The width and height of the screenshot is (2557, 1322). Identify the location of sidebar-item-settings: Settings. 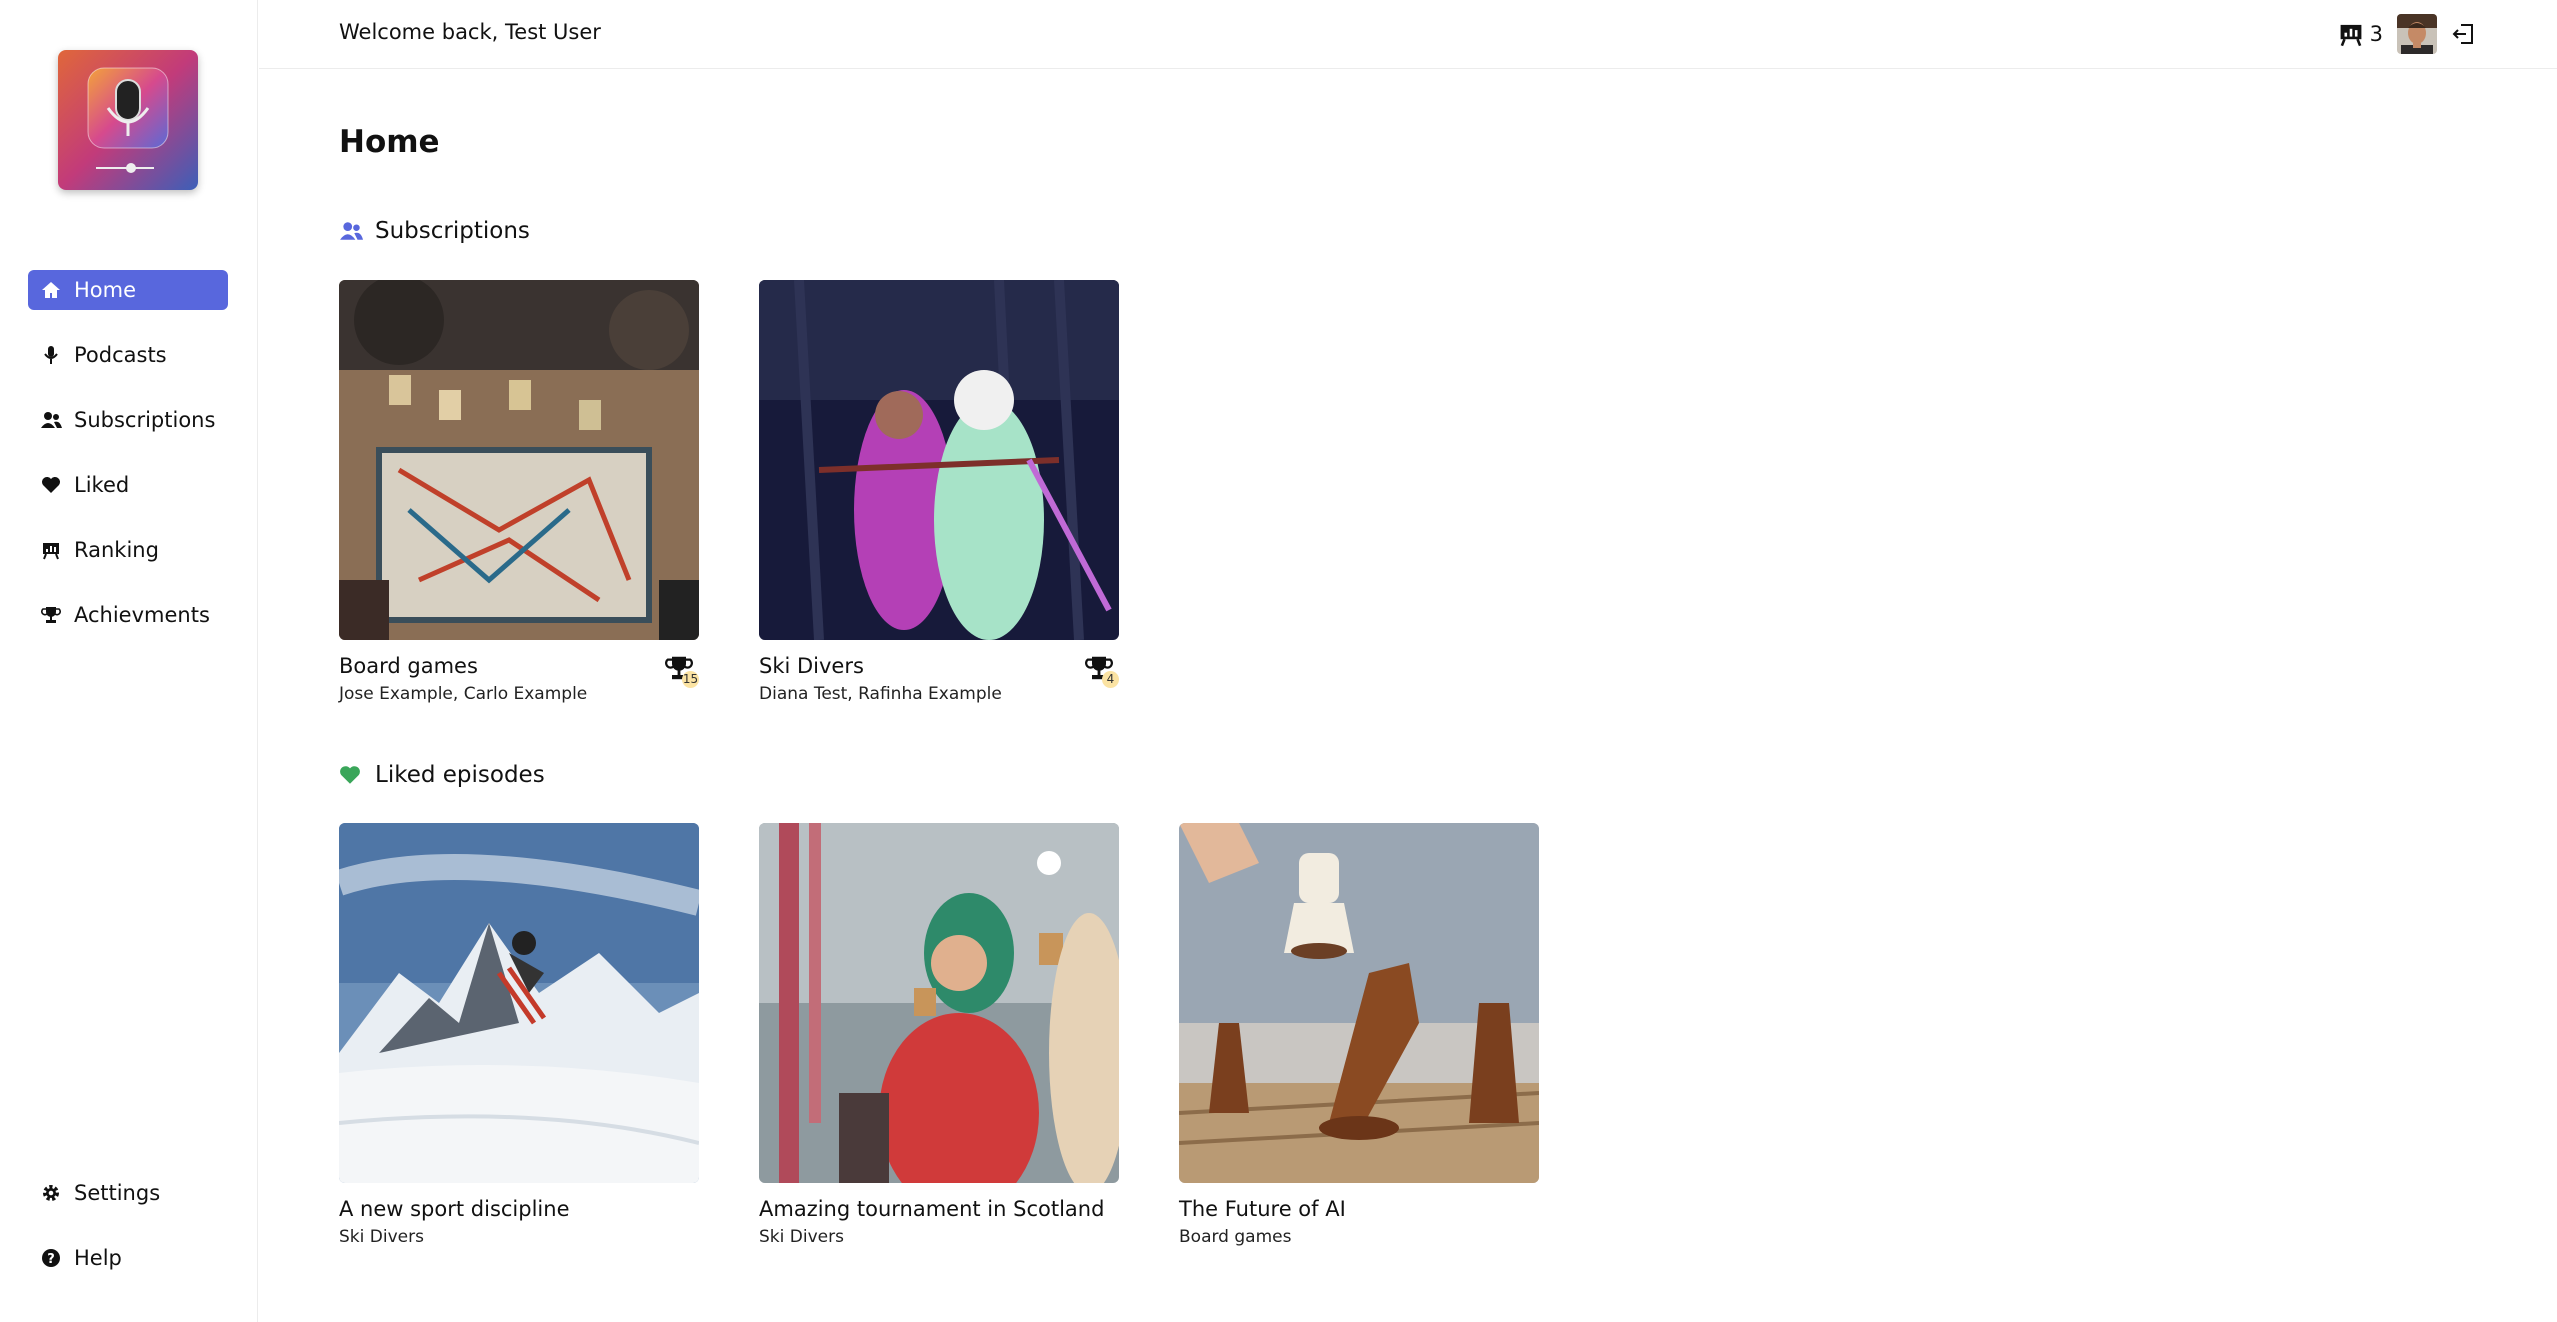
(128, 1193).